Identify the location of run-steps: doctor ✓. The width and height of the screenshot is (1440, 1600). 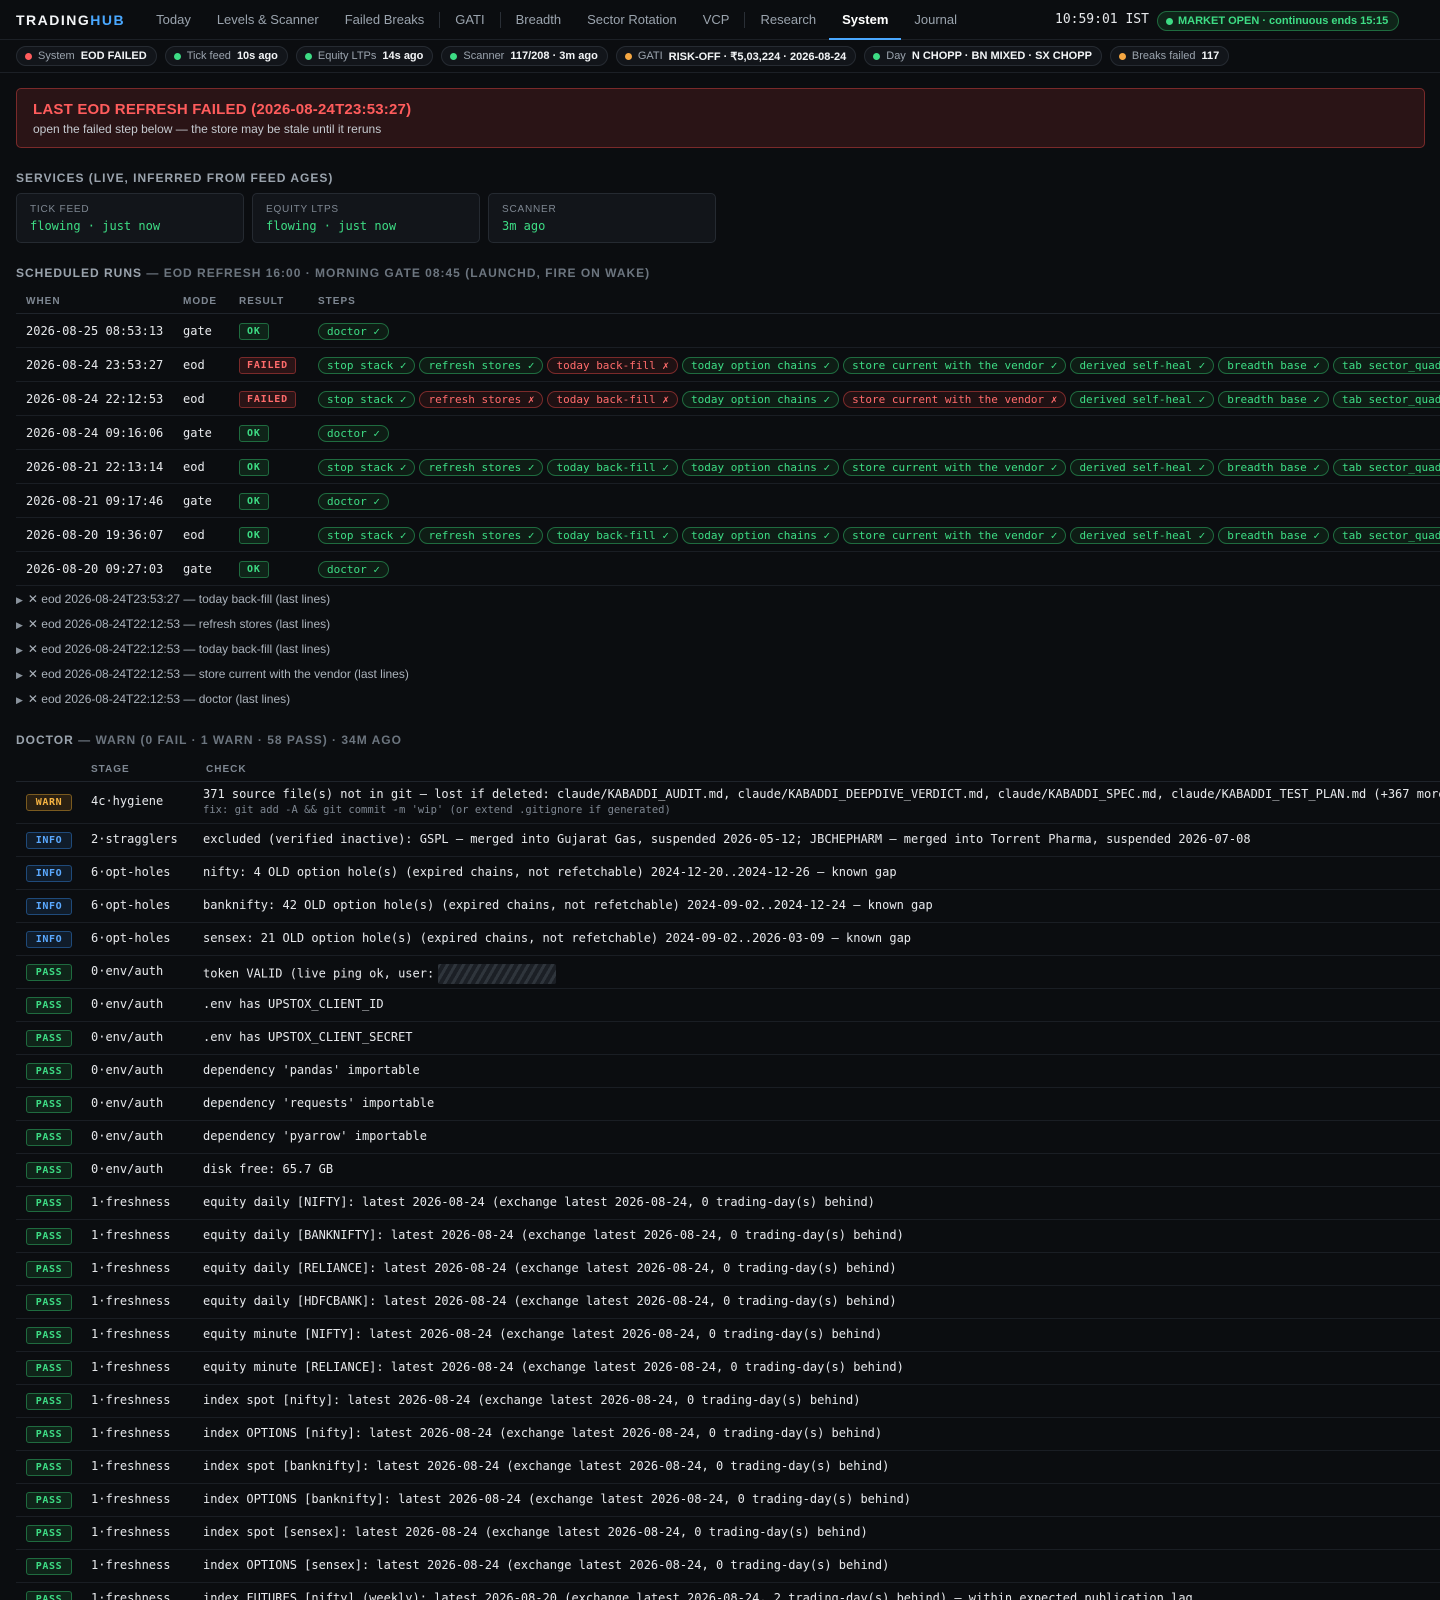
(353, 433).